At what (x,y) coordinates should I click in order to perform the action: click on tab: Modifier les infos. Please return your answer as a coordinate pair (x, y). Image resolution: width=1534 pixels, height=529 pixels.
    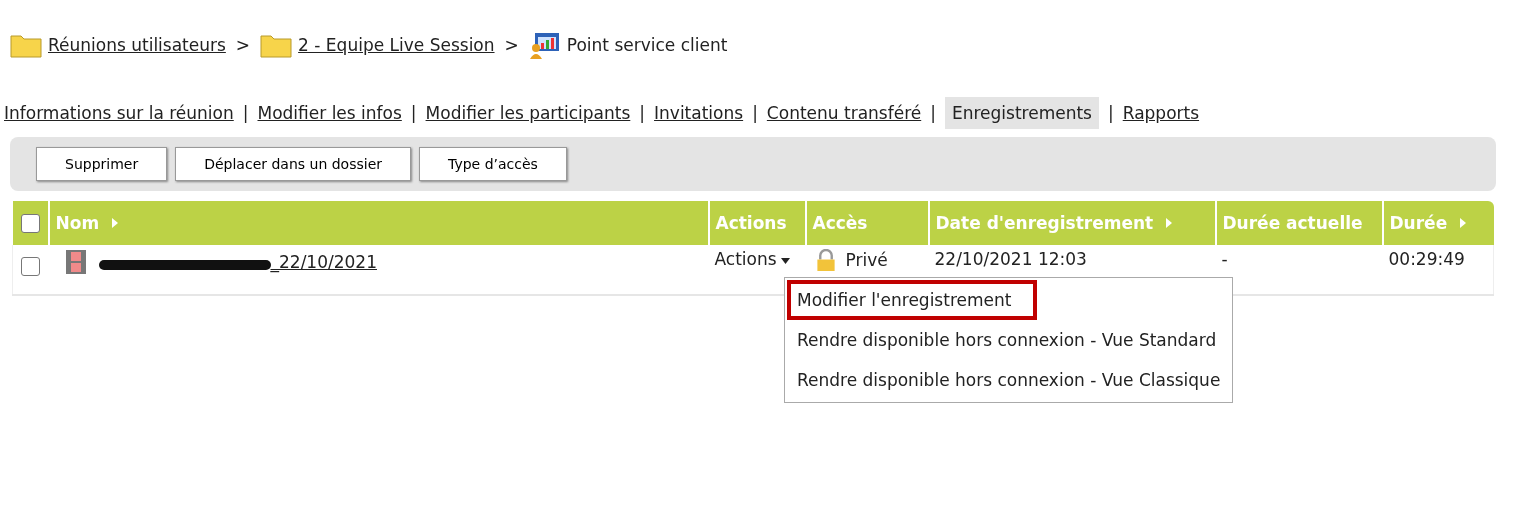
    Looking at the image, I should click on (329, 113).